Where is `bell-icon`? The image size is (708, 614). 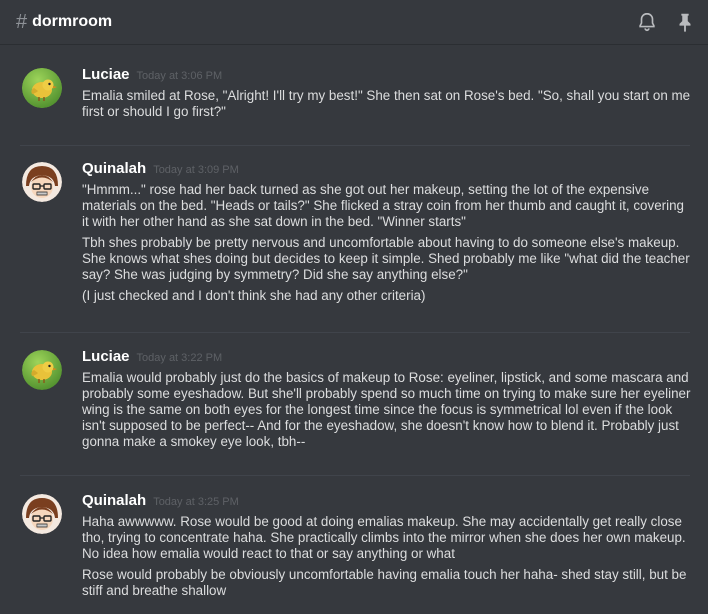 bell-icon is located at coordinates (647, 22).